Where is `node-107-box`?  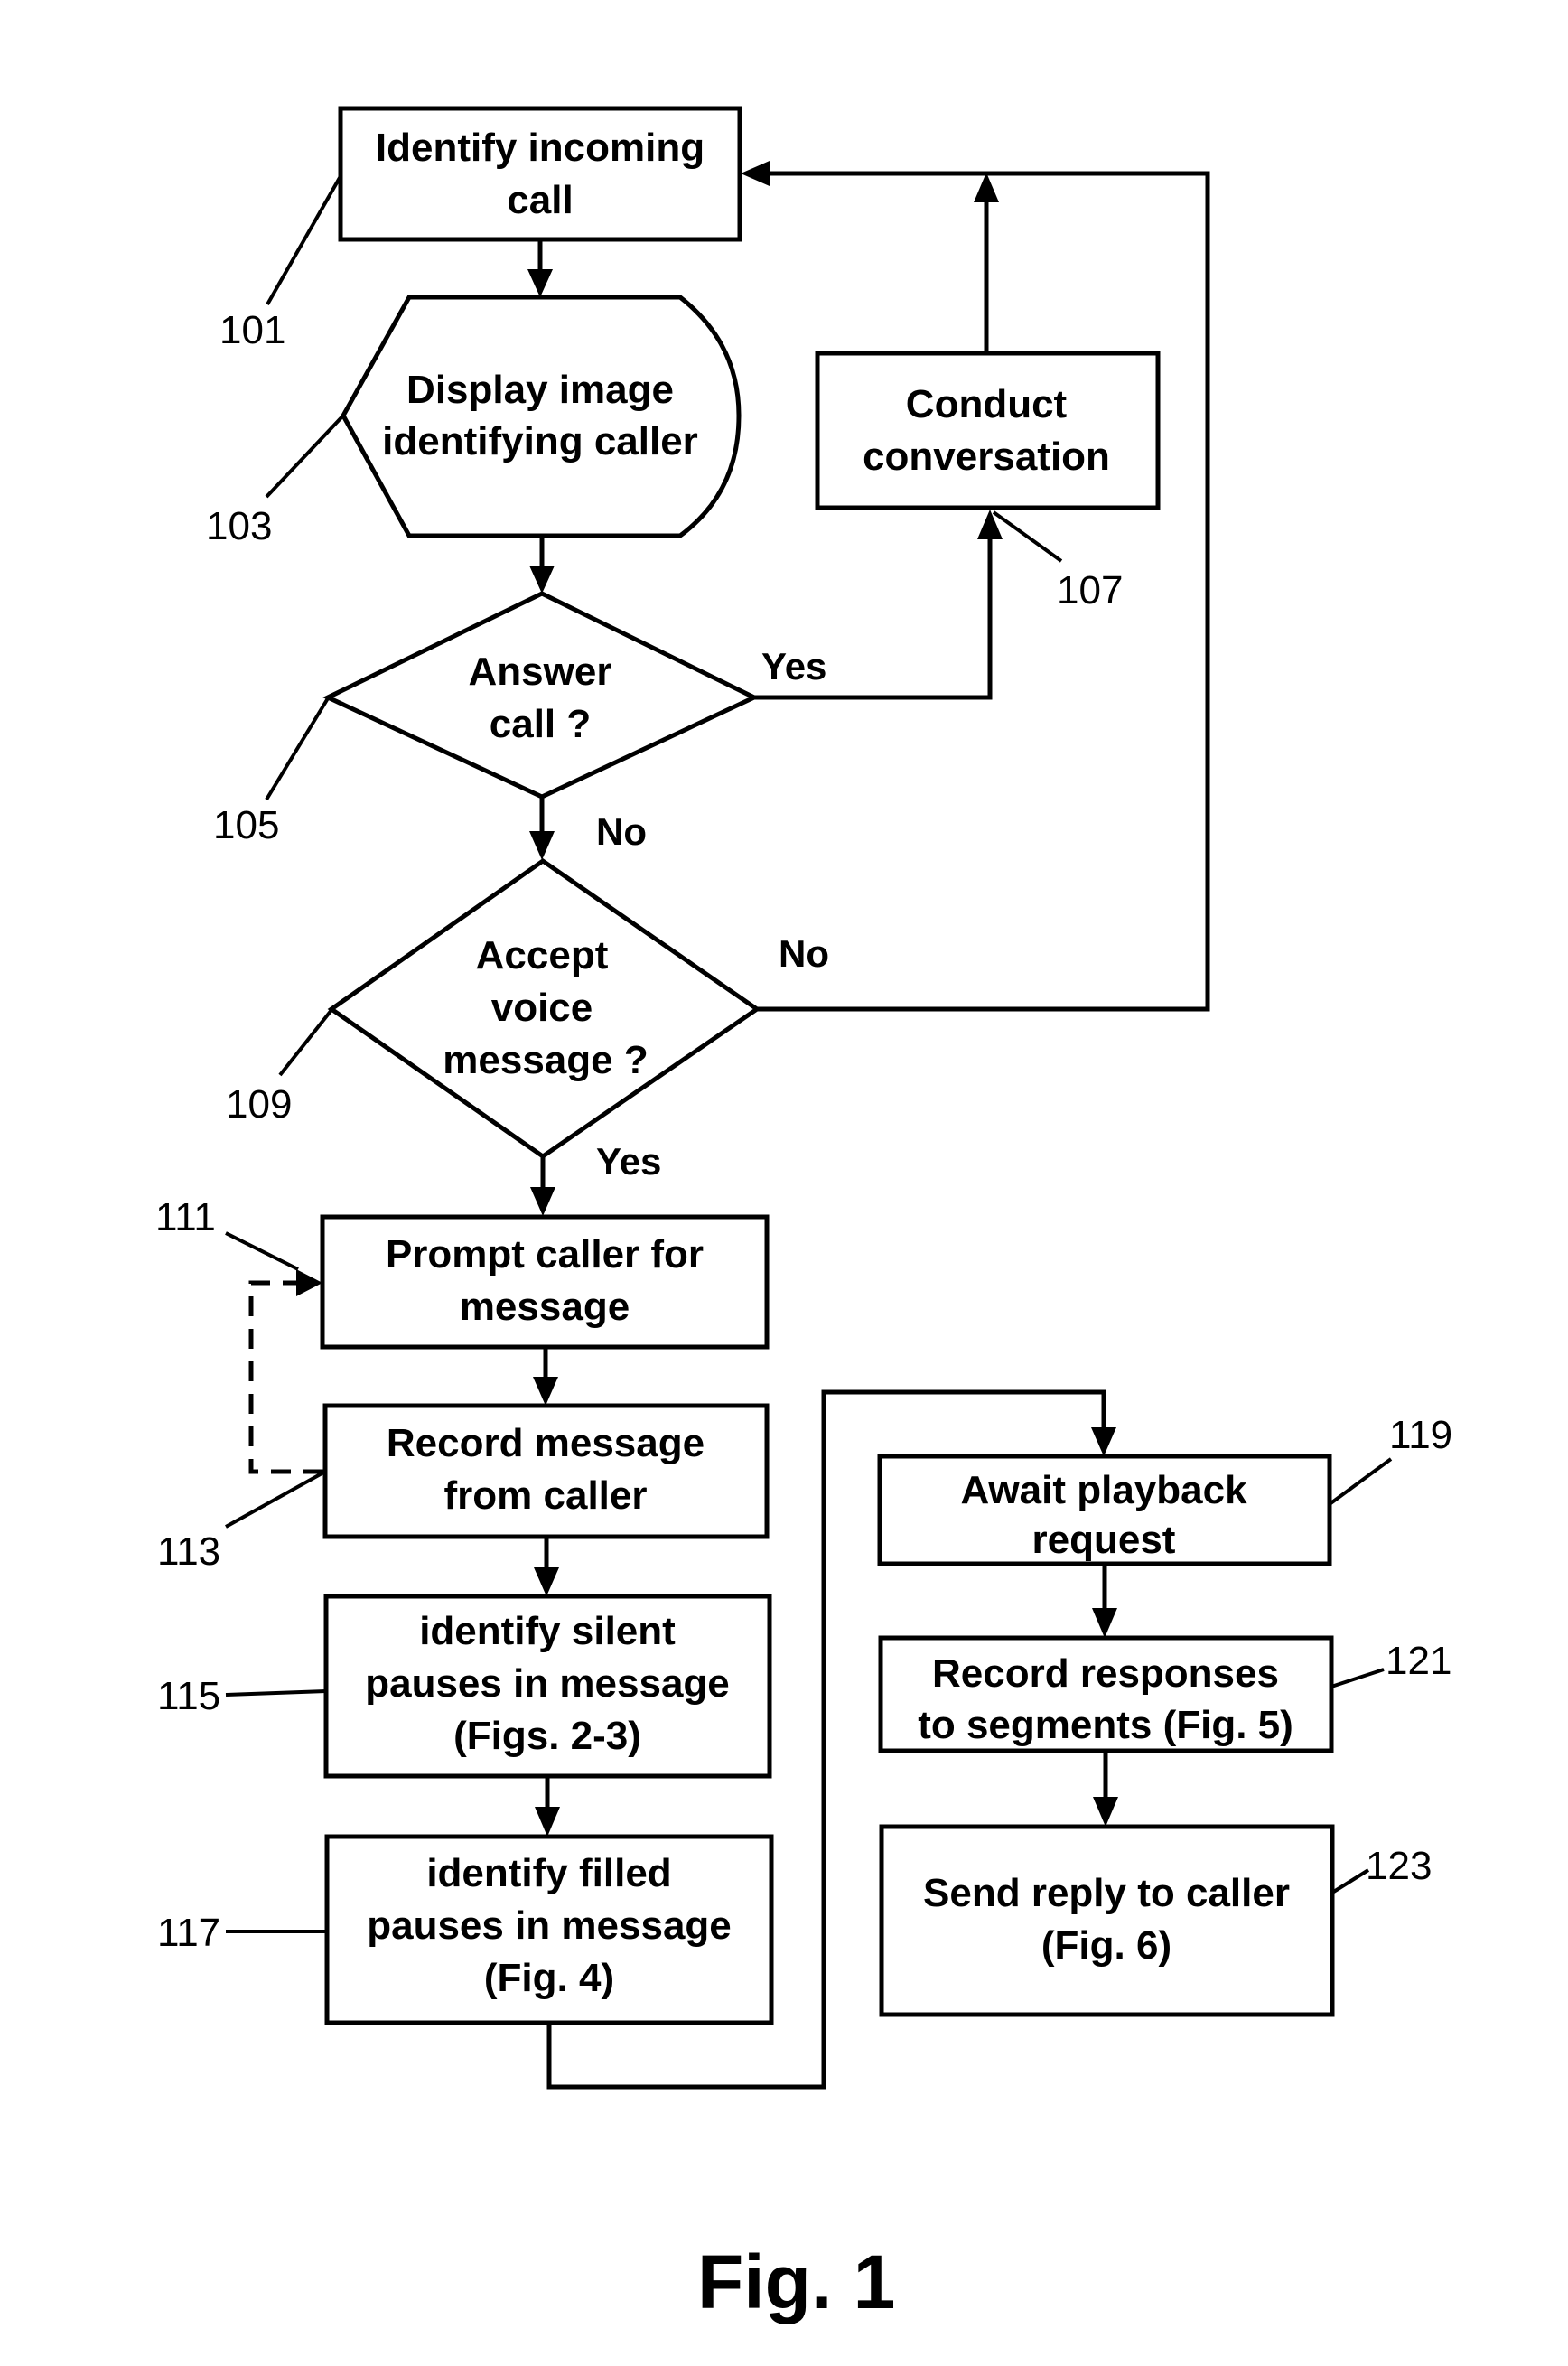 node-107-box is located at coordinates (988, 430).